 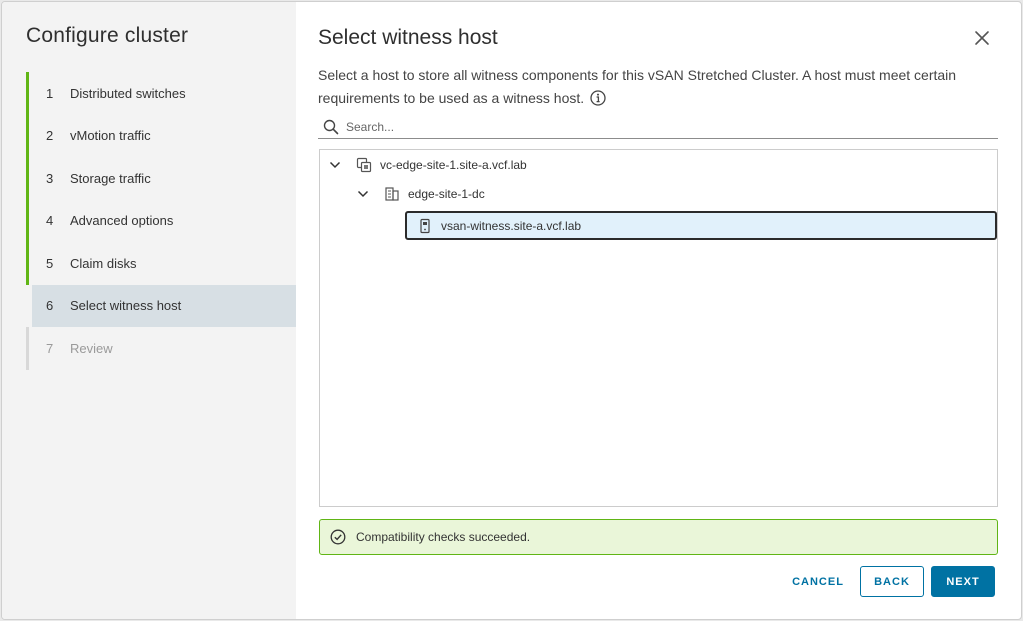 I want to click on step-review: 7 Review, so click(x=161, y=348).